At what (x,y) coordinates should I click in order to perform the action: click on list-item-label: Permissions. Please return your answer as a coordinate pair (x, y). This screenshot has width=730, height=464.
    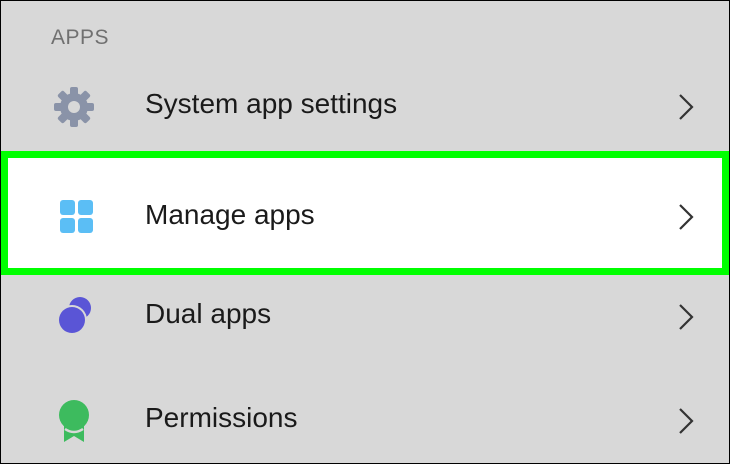
    Looking at the image, I should click on (221, 417).